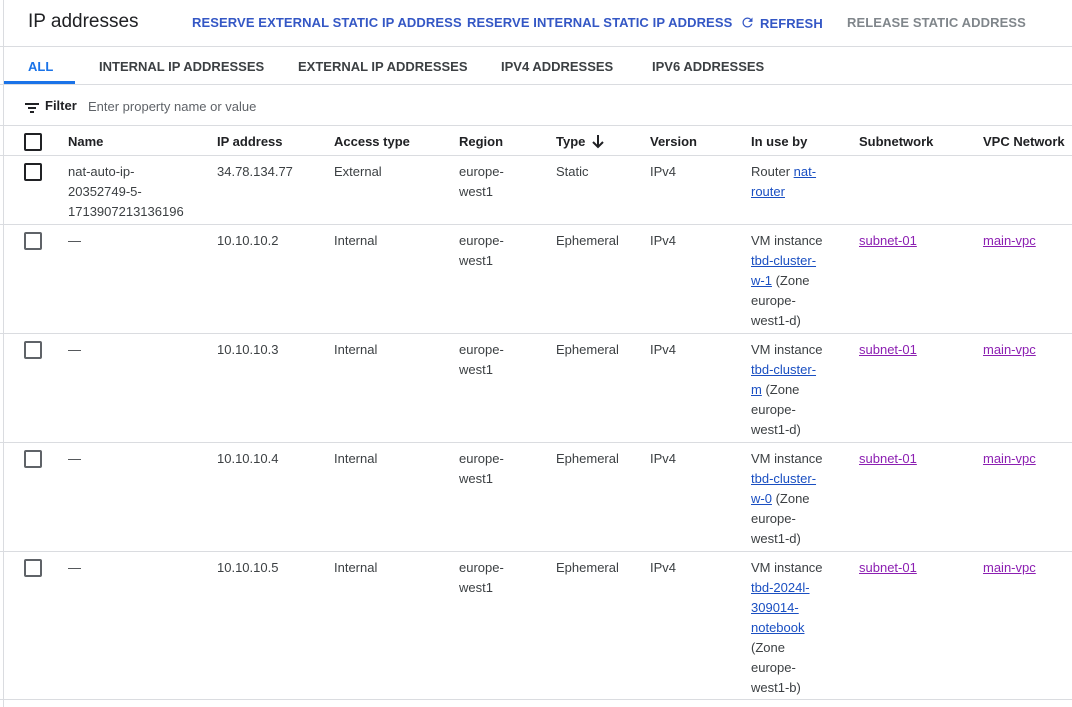  I want to click on in-use-line: west1-d), so click(776, 538).